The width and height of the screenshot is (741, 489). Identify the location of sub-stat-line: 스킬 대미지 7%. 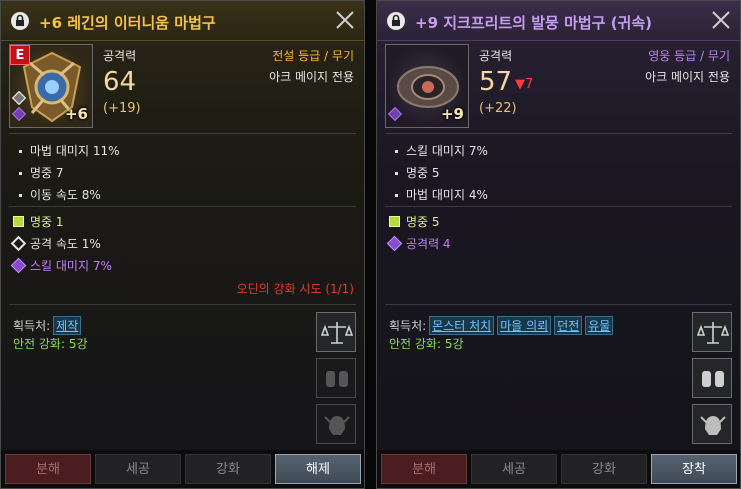
(61, 265).